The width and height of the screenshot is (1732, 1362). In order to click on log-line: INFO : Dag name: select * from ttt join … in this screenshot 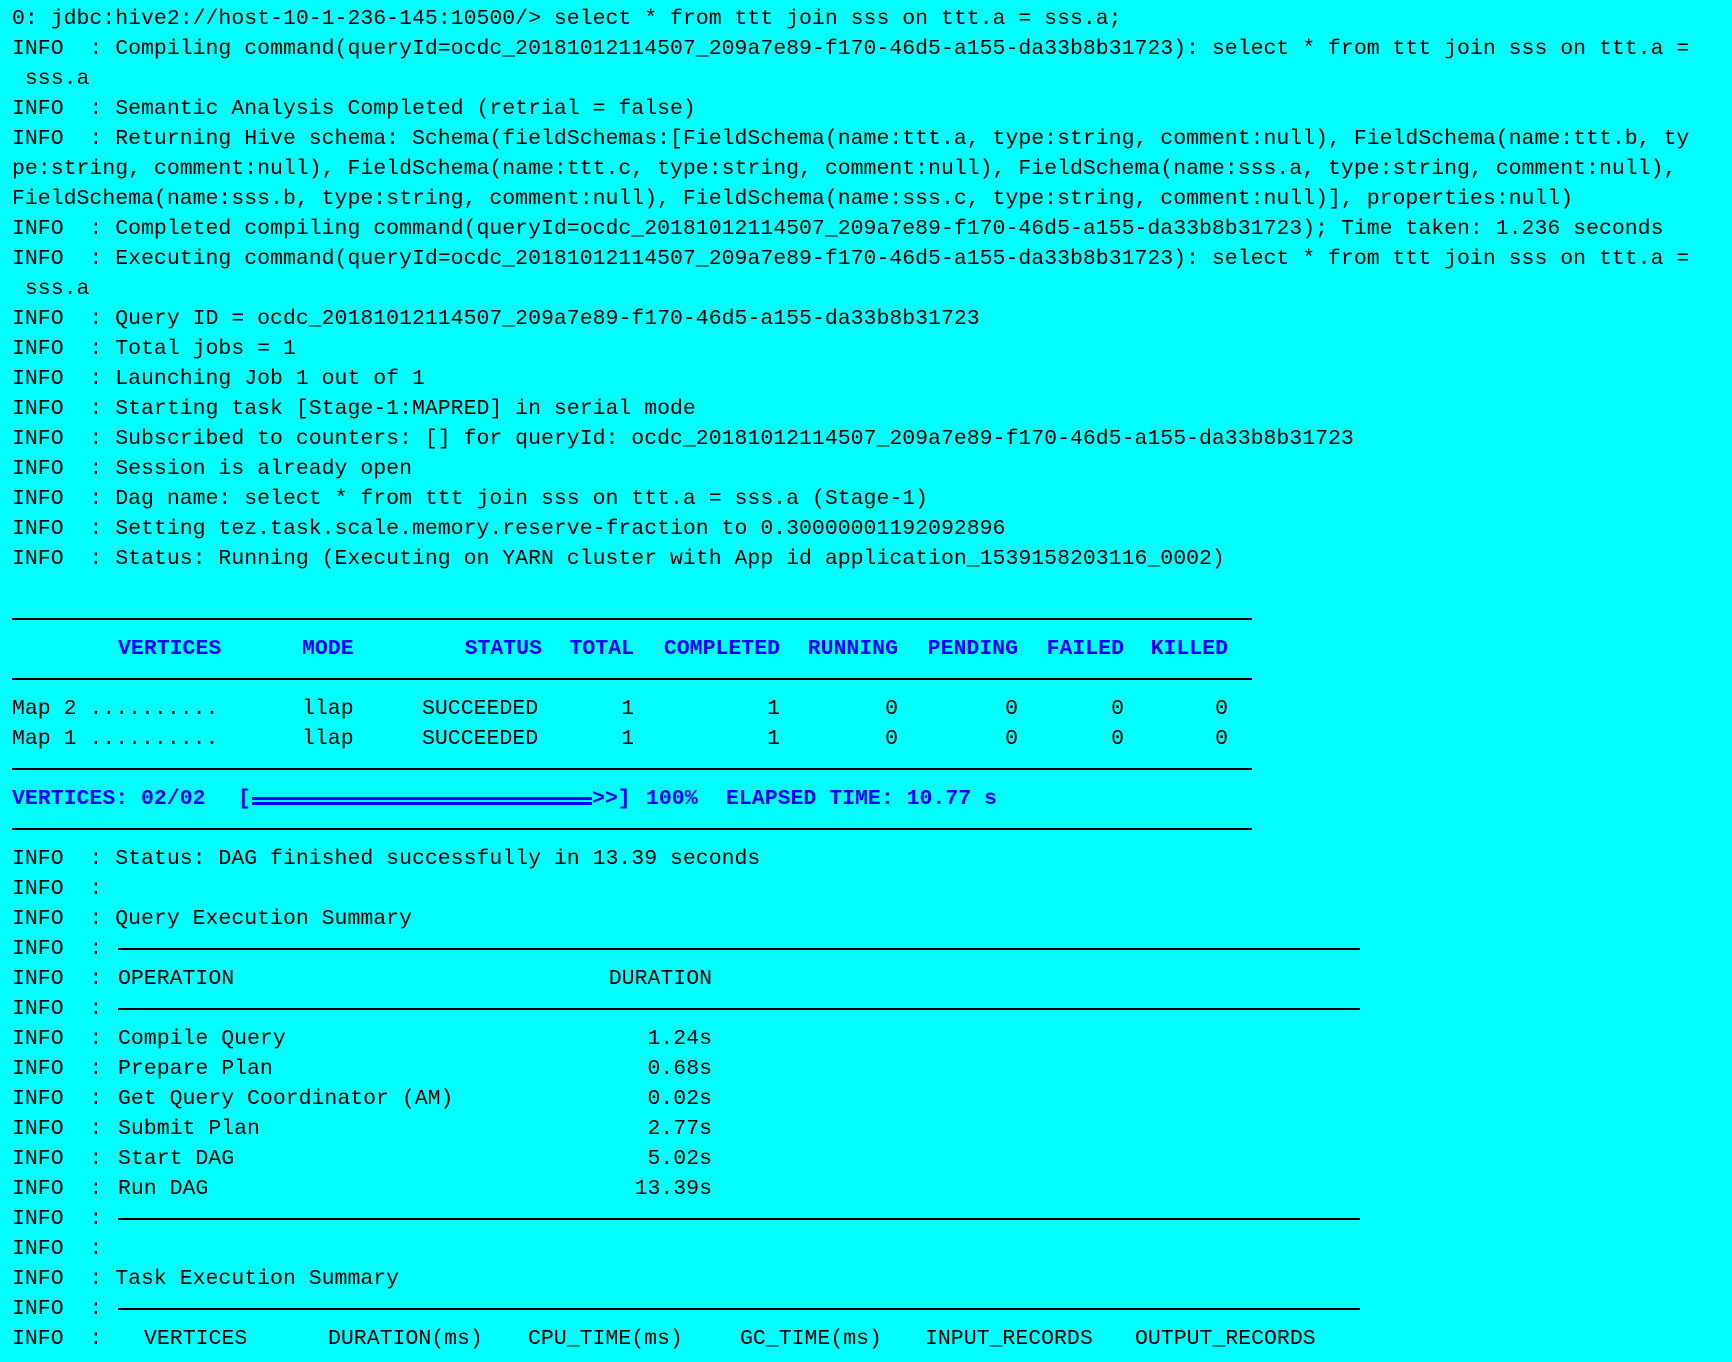, I will do `click(470, 499)`.